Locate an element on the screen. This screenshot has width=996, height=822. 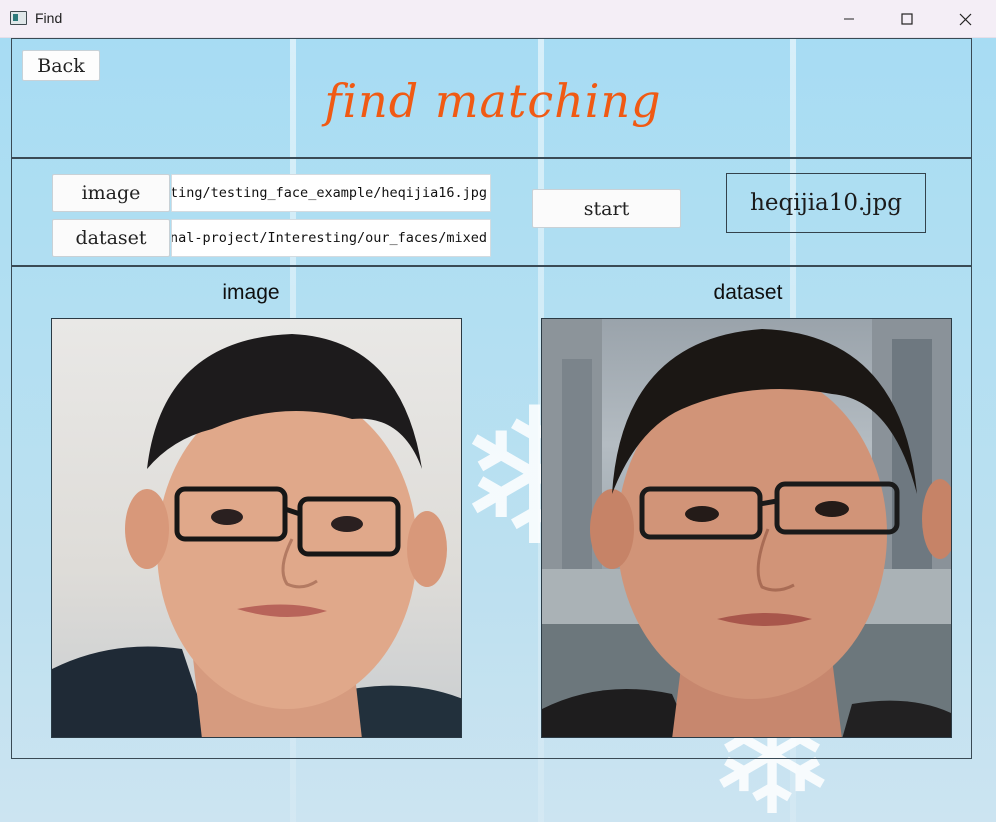
maximize-button is located at coordinates (907, 19).